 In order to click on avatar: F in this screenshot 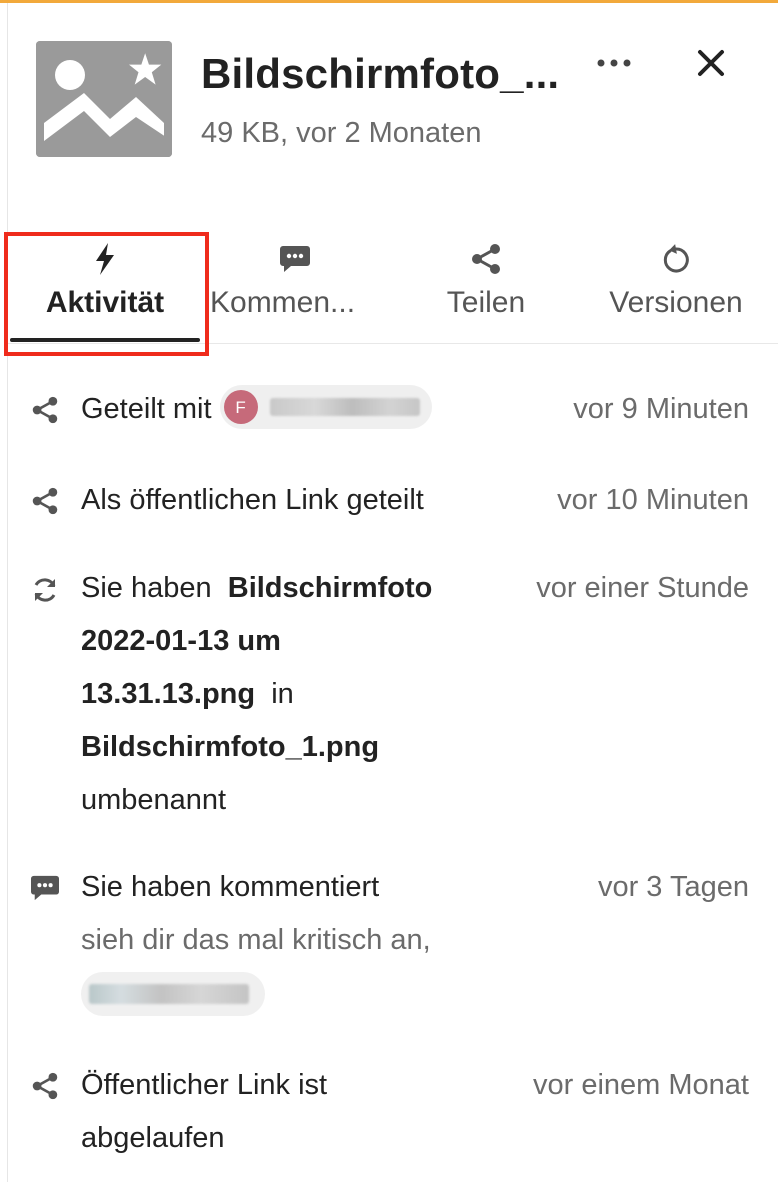, I will do `click(240, 407)`.